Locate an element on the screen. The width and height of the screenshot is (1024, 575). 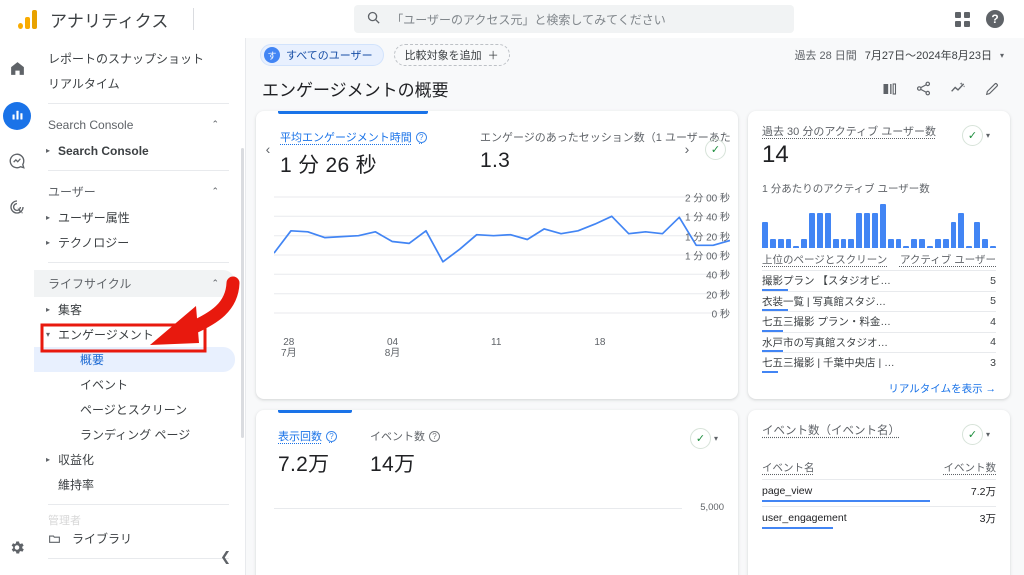
event-row: page_view 7.2万 is located at coordinates (879, 490).